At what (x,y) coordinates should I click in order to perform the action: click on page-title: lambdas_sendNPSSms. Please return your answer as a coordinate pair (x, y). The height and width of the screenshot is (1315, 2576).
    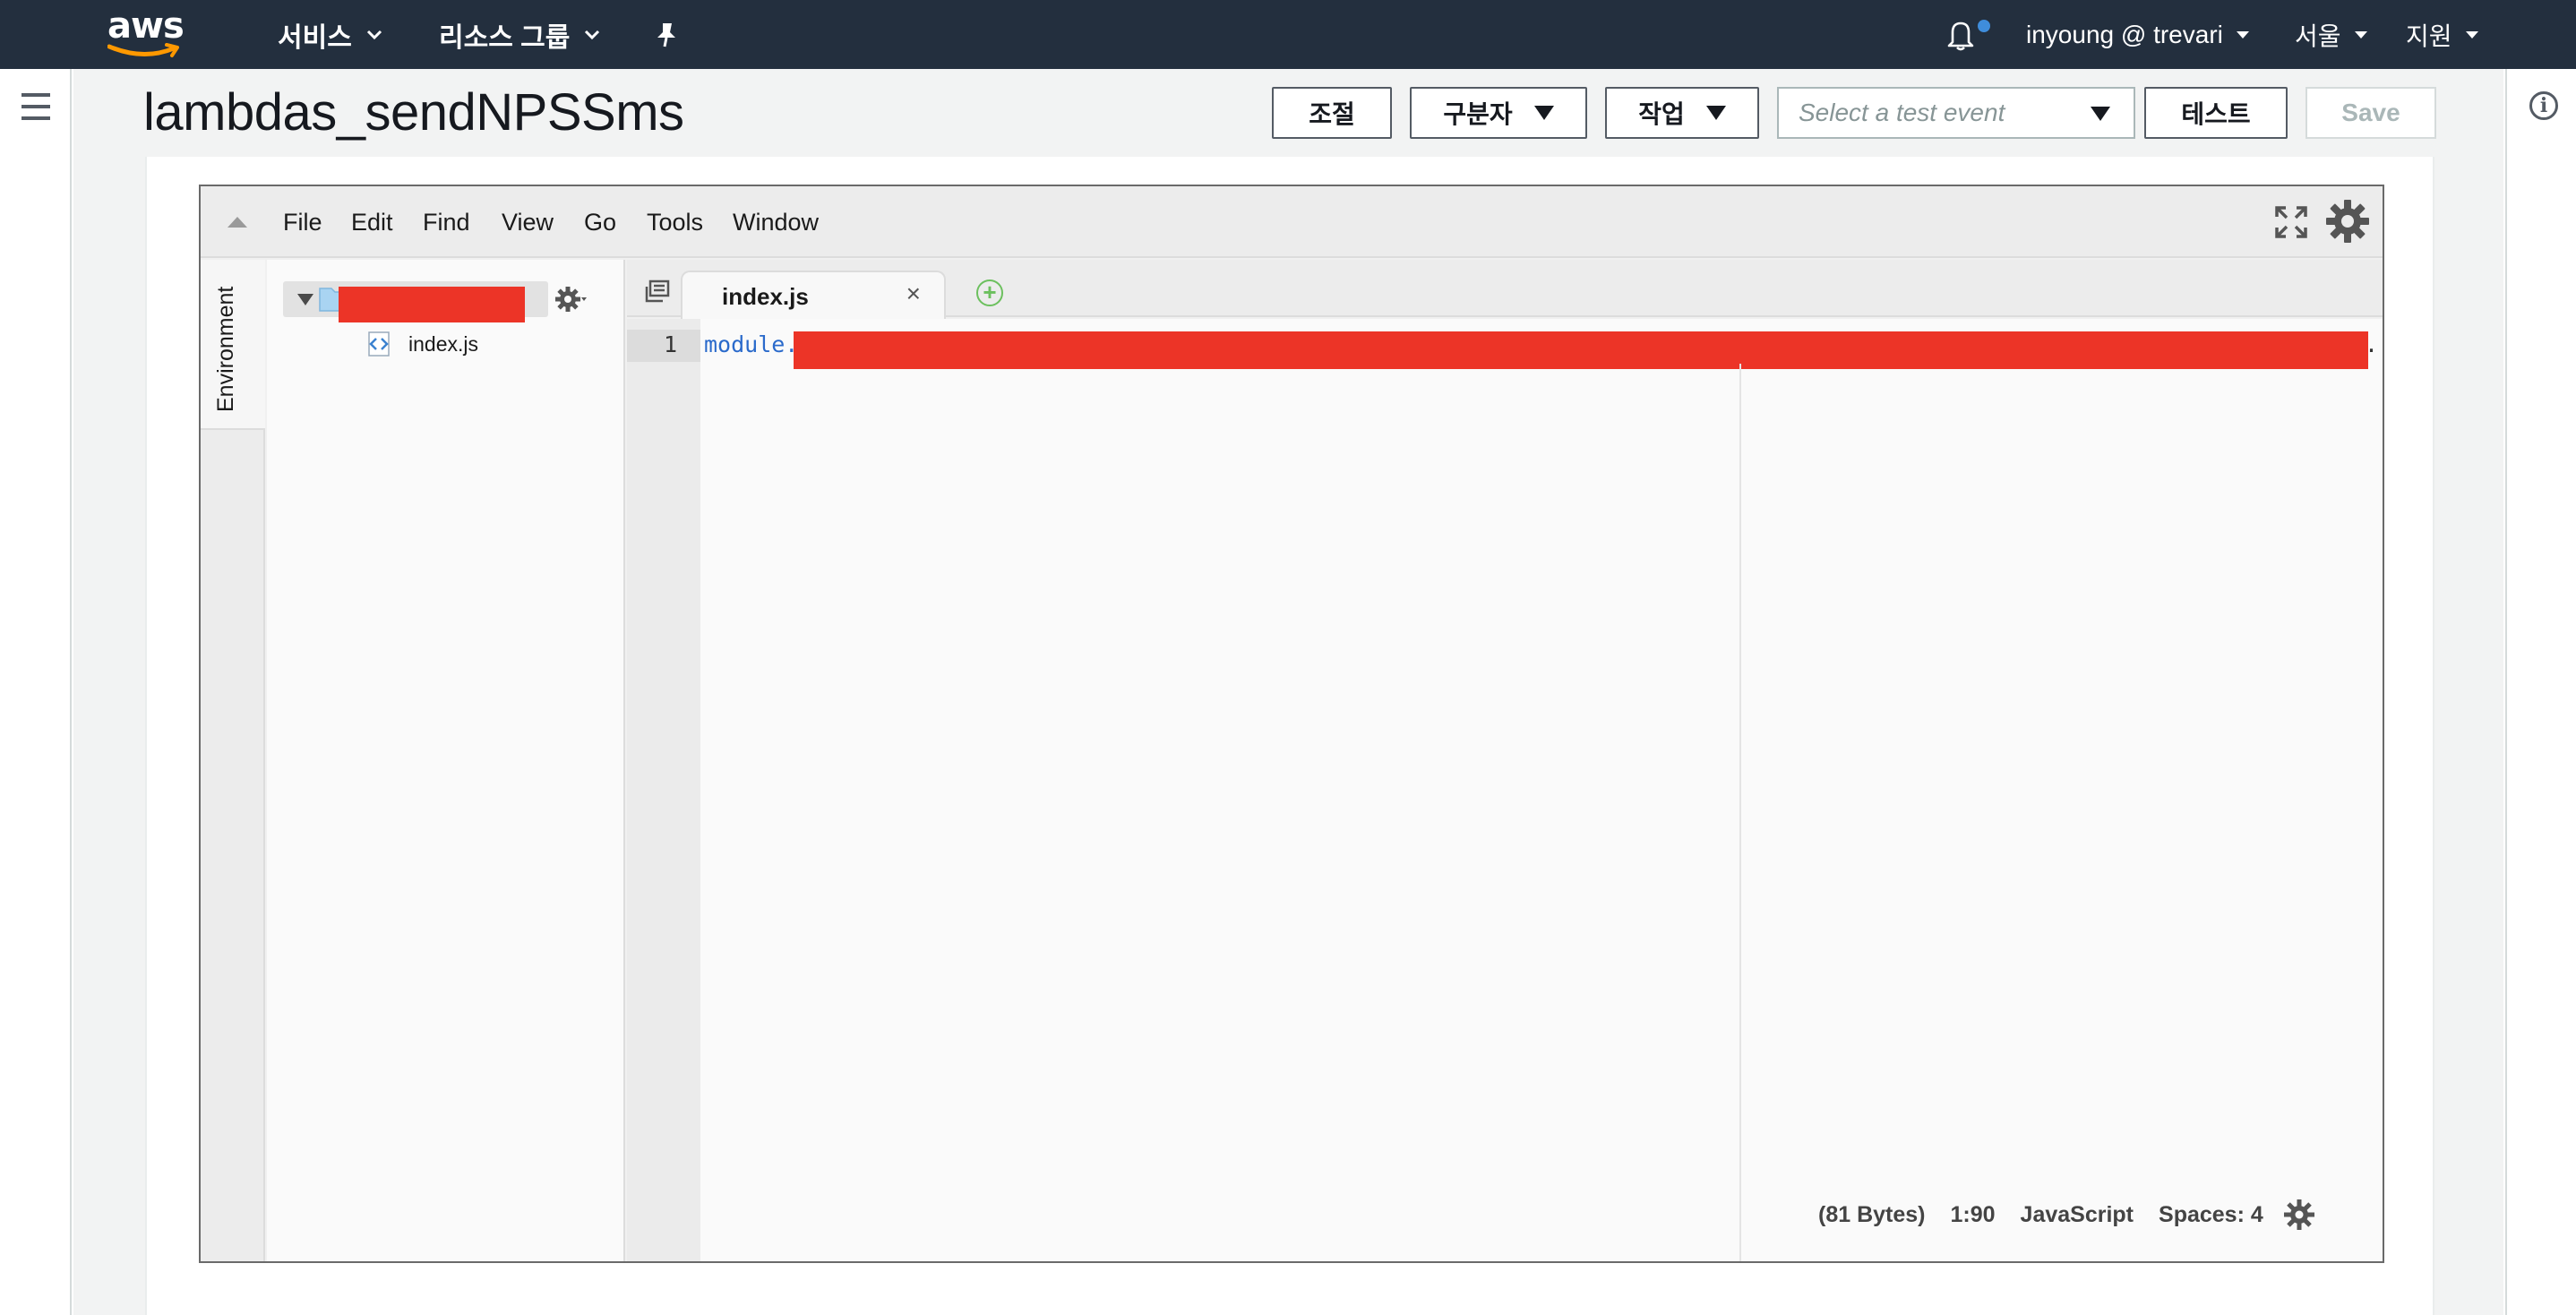
    Looking at the image, I should click on (413, 112).